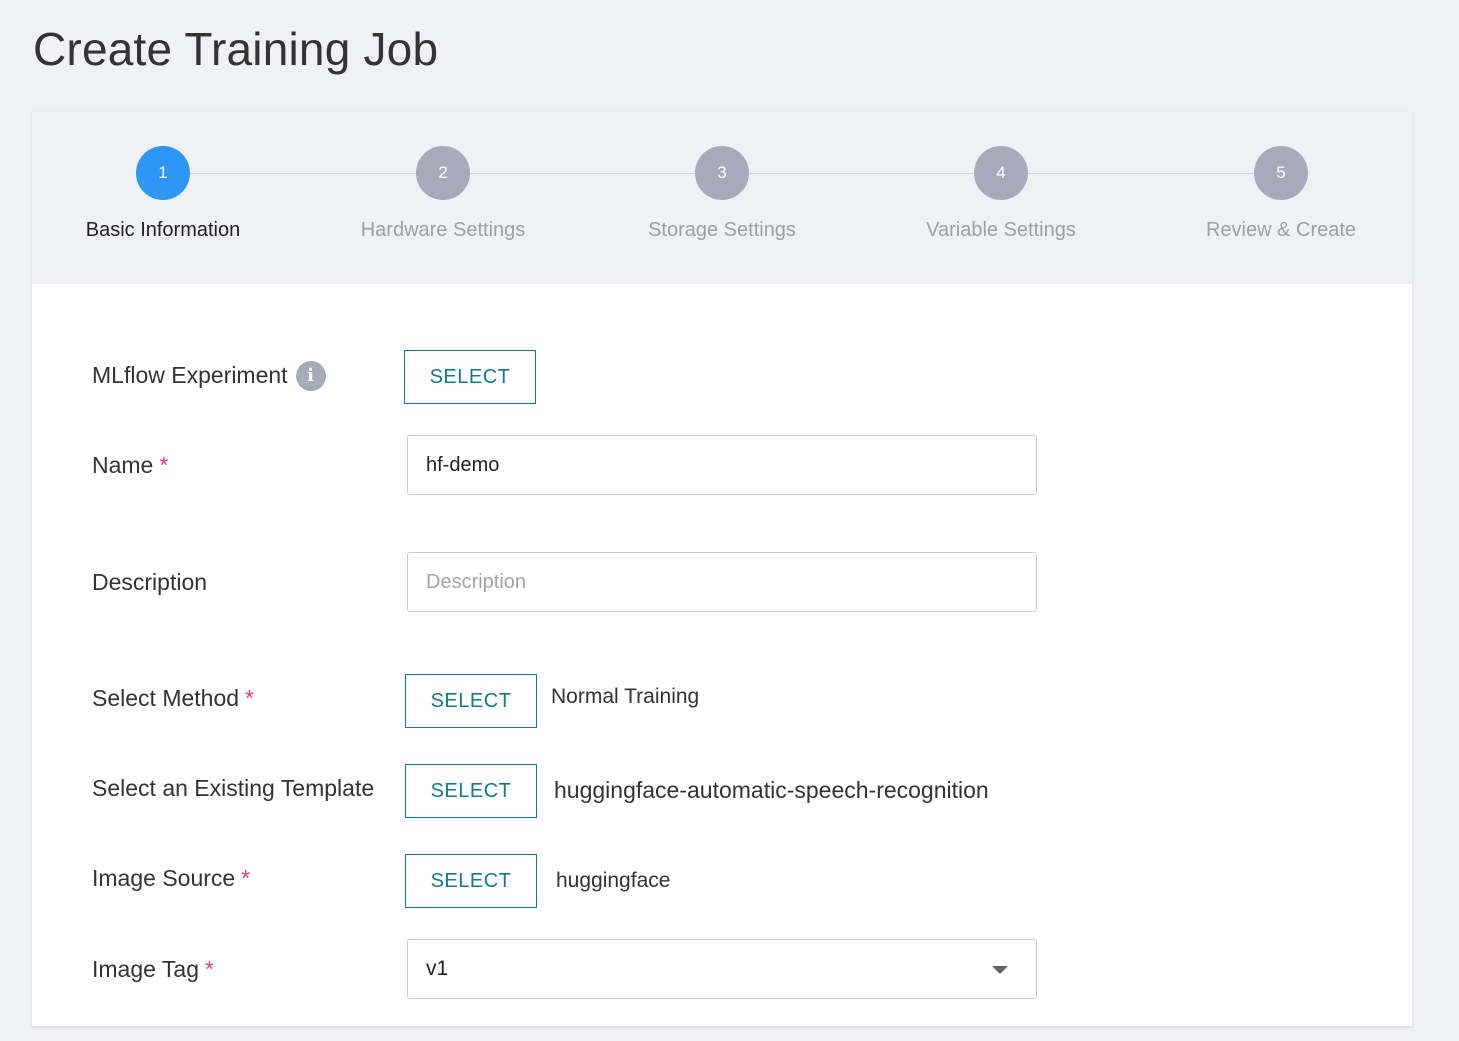  I want to click on name-label-text: Name, so click(123, 465).